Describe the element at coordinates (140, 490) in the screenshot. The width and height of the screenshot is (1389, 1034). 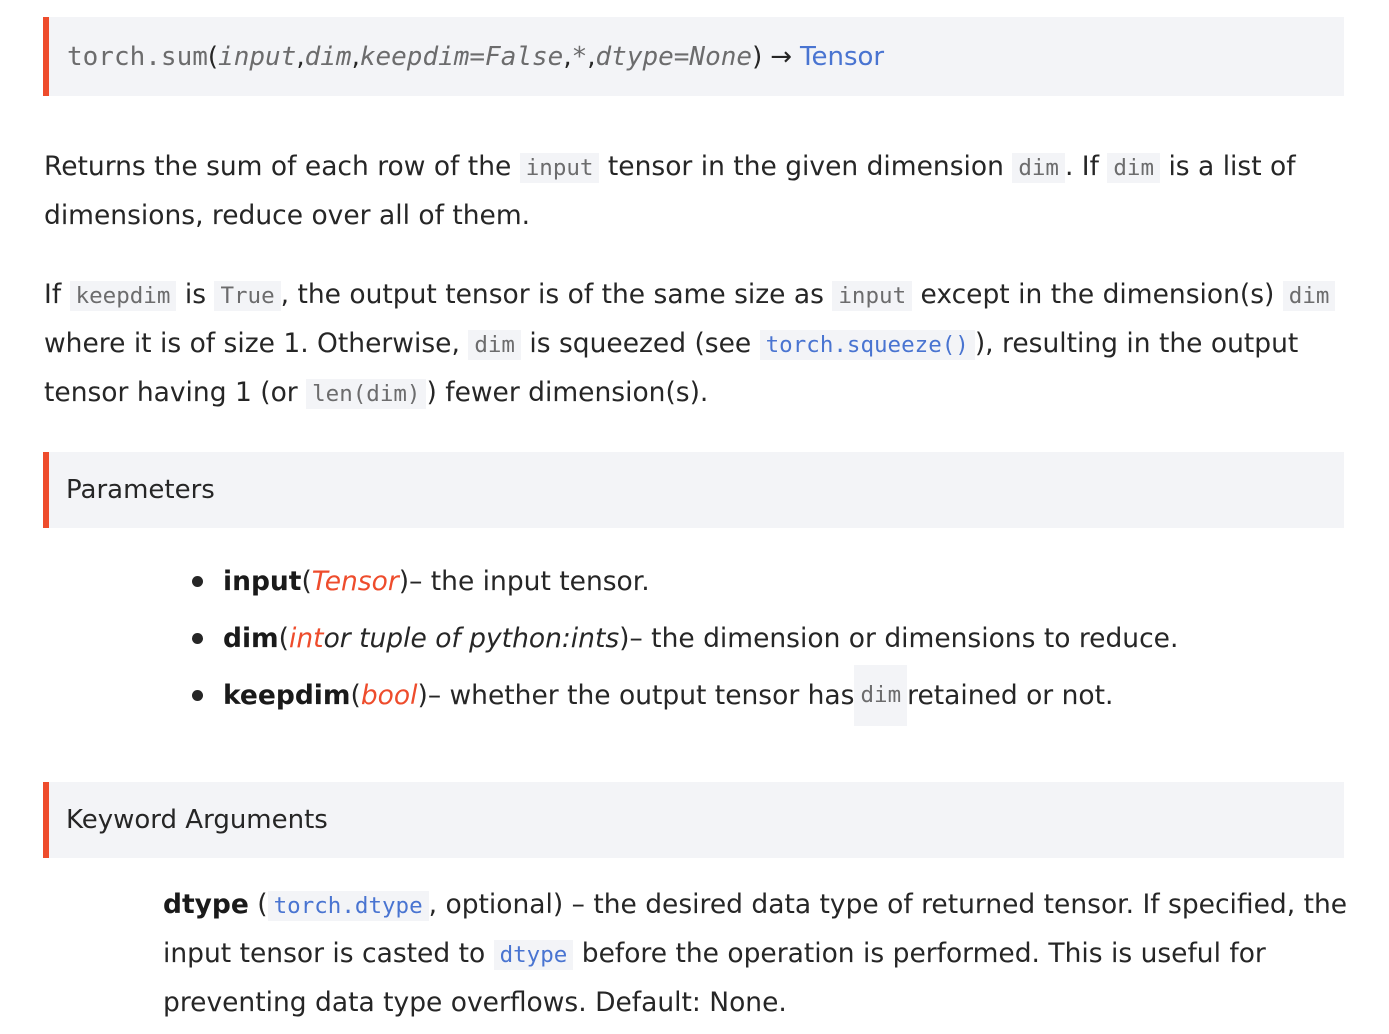
I see `parameters-heading-label: Parameters` at that location.